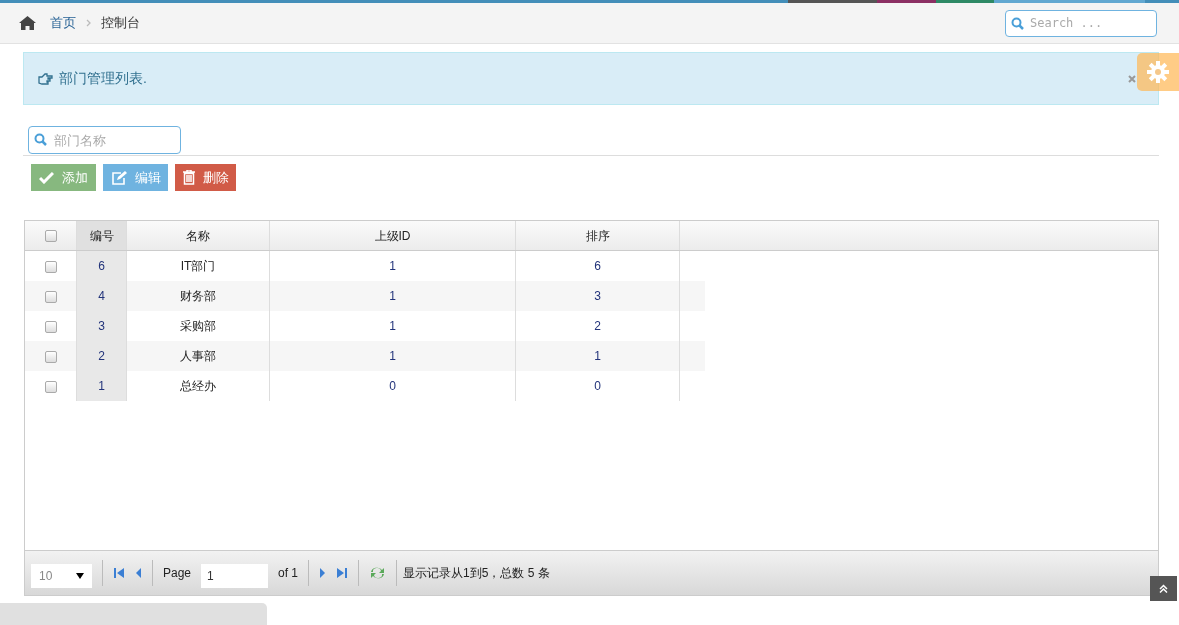 The height and width of the screenshot is (625, 1179). Describe the element at coordinates (27, 23) in the screenshot. I see `home-icon` at that location.